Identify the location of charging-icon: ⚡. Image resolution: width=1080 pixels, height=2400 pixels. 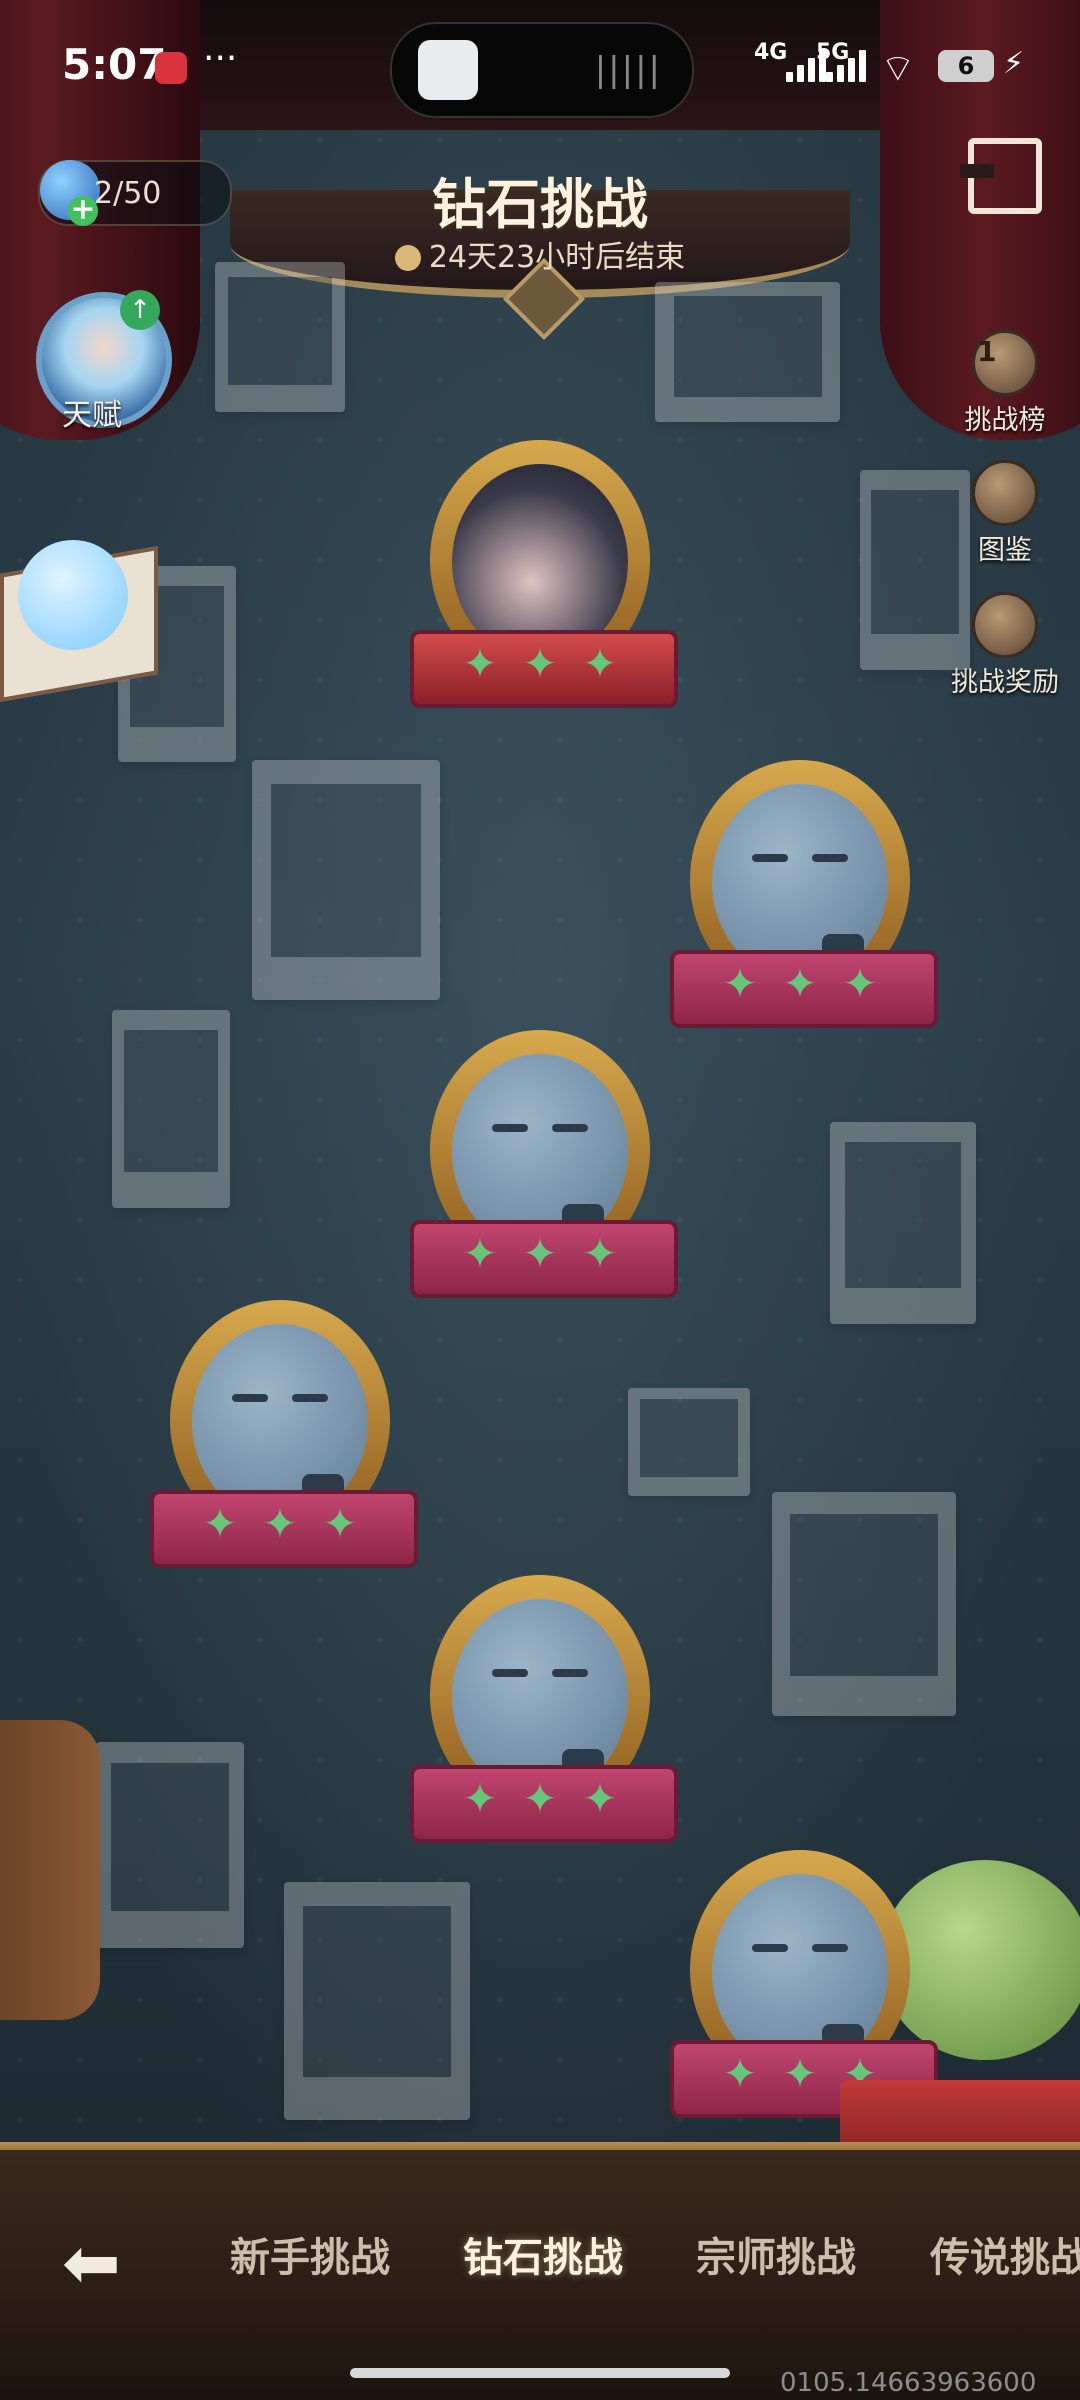
(1014, 63).